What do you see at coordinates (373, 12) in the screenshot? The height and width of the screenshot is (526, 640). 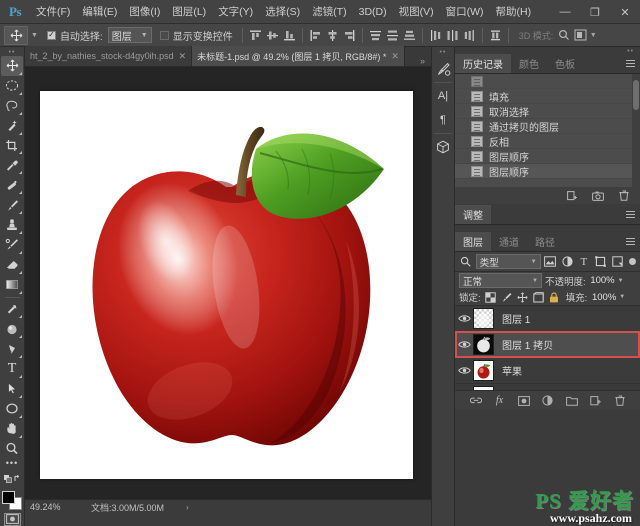 I see `menu-3d: 3D(D)` at bounding box center [373, 12].